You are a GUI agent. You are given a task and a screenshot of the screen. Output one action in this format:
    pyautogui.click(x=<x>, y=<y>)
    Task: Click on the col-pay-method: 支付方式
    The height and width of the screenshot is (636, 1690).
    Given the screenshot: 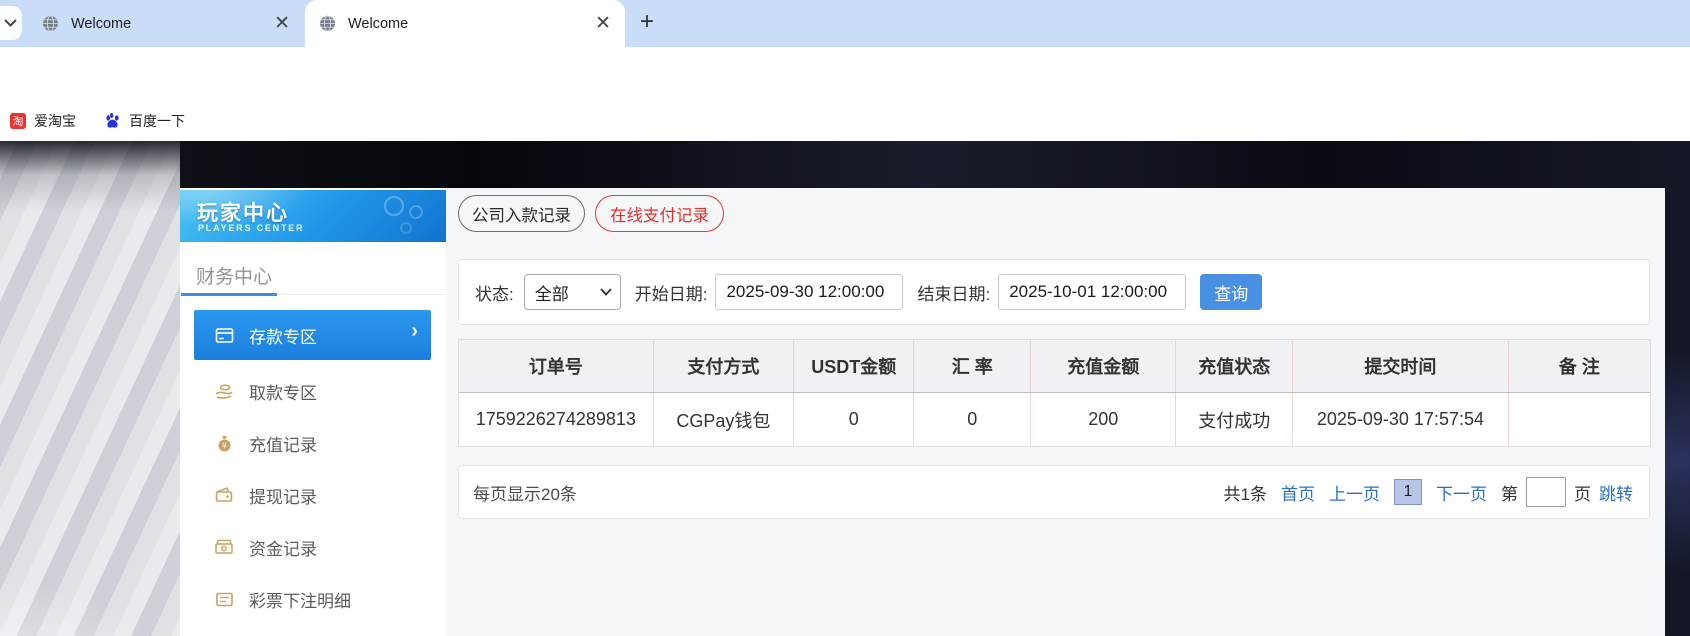 What is the action you would take?
    pyautogui.click(x=723, y=366)
    